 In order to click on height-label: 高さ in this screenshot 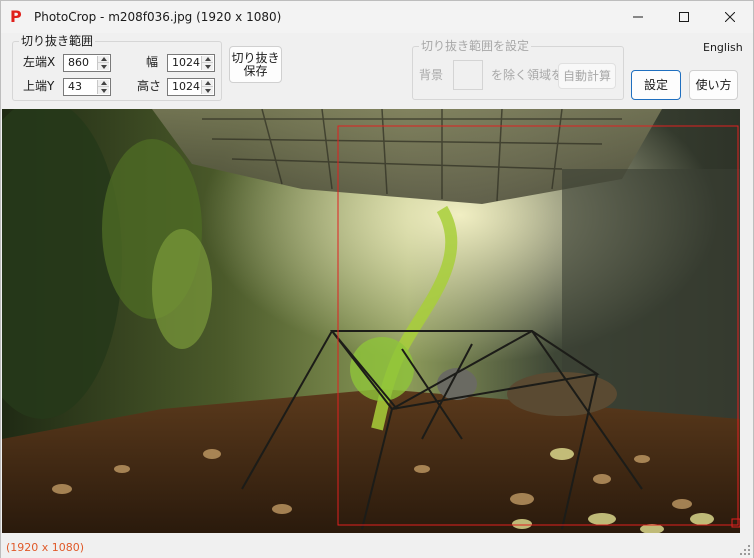, I will do `click(149, 86)`.